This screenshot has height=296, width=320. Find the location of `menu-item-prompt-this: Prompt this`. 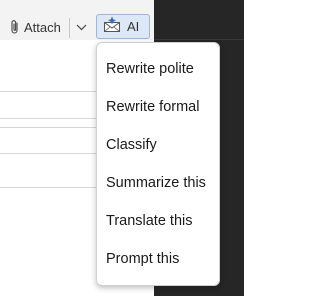

menu-item-prompt-this: Prompt this is located at coordinates (142, 259).